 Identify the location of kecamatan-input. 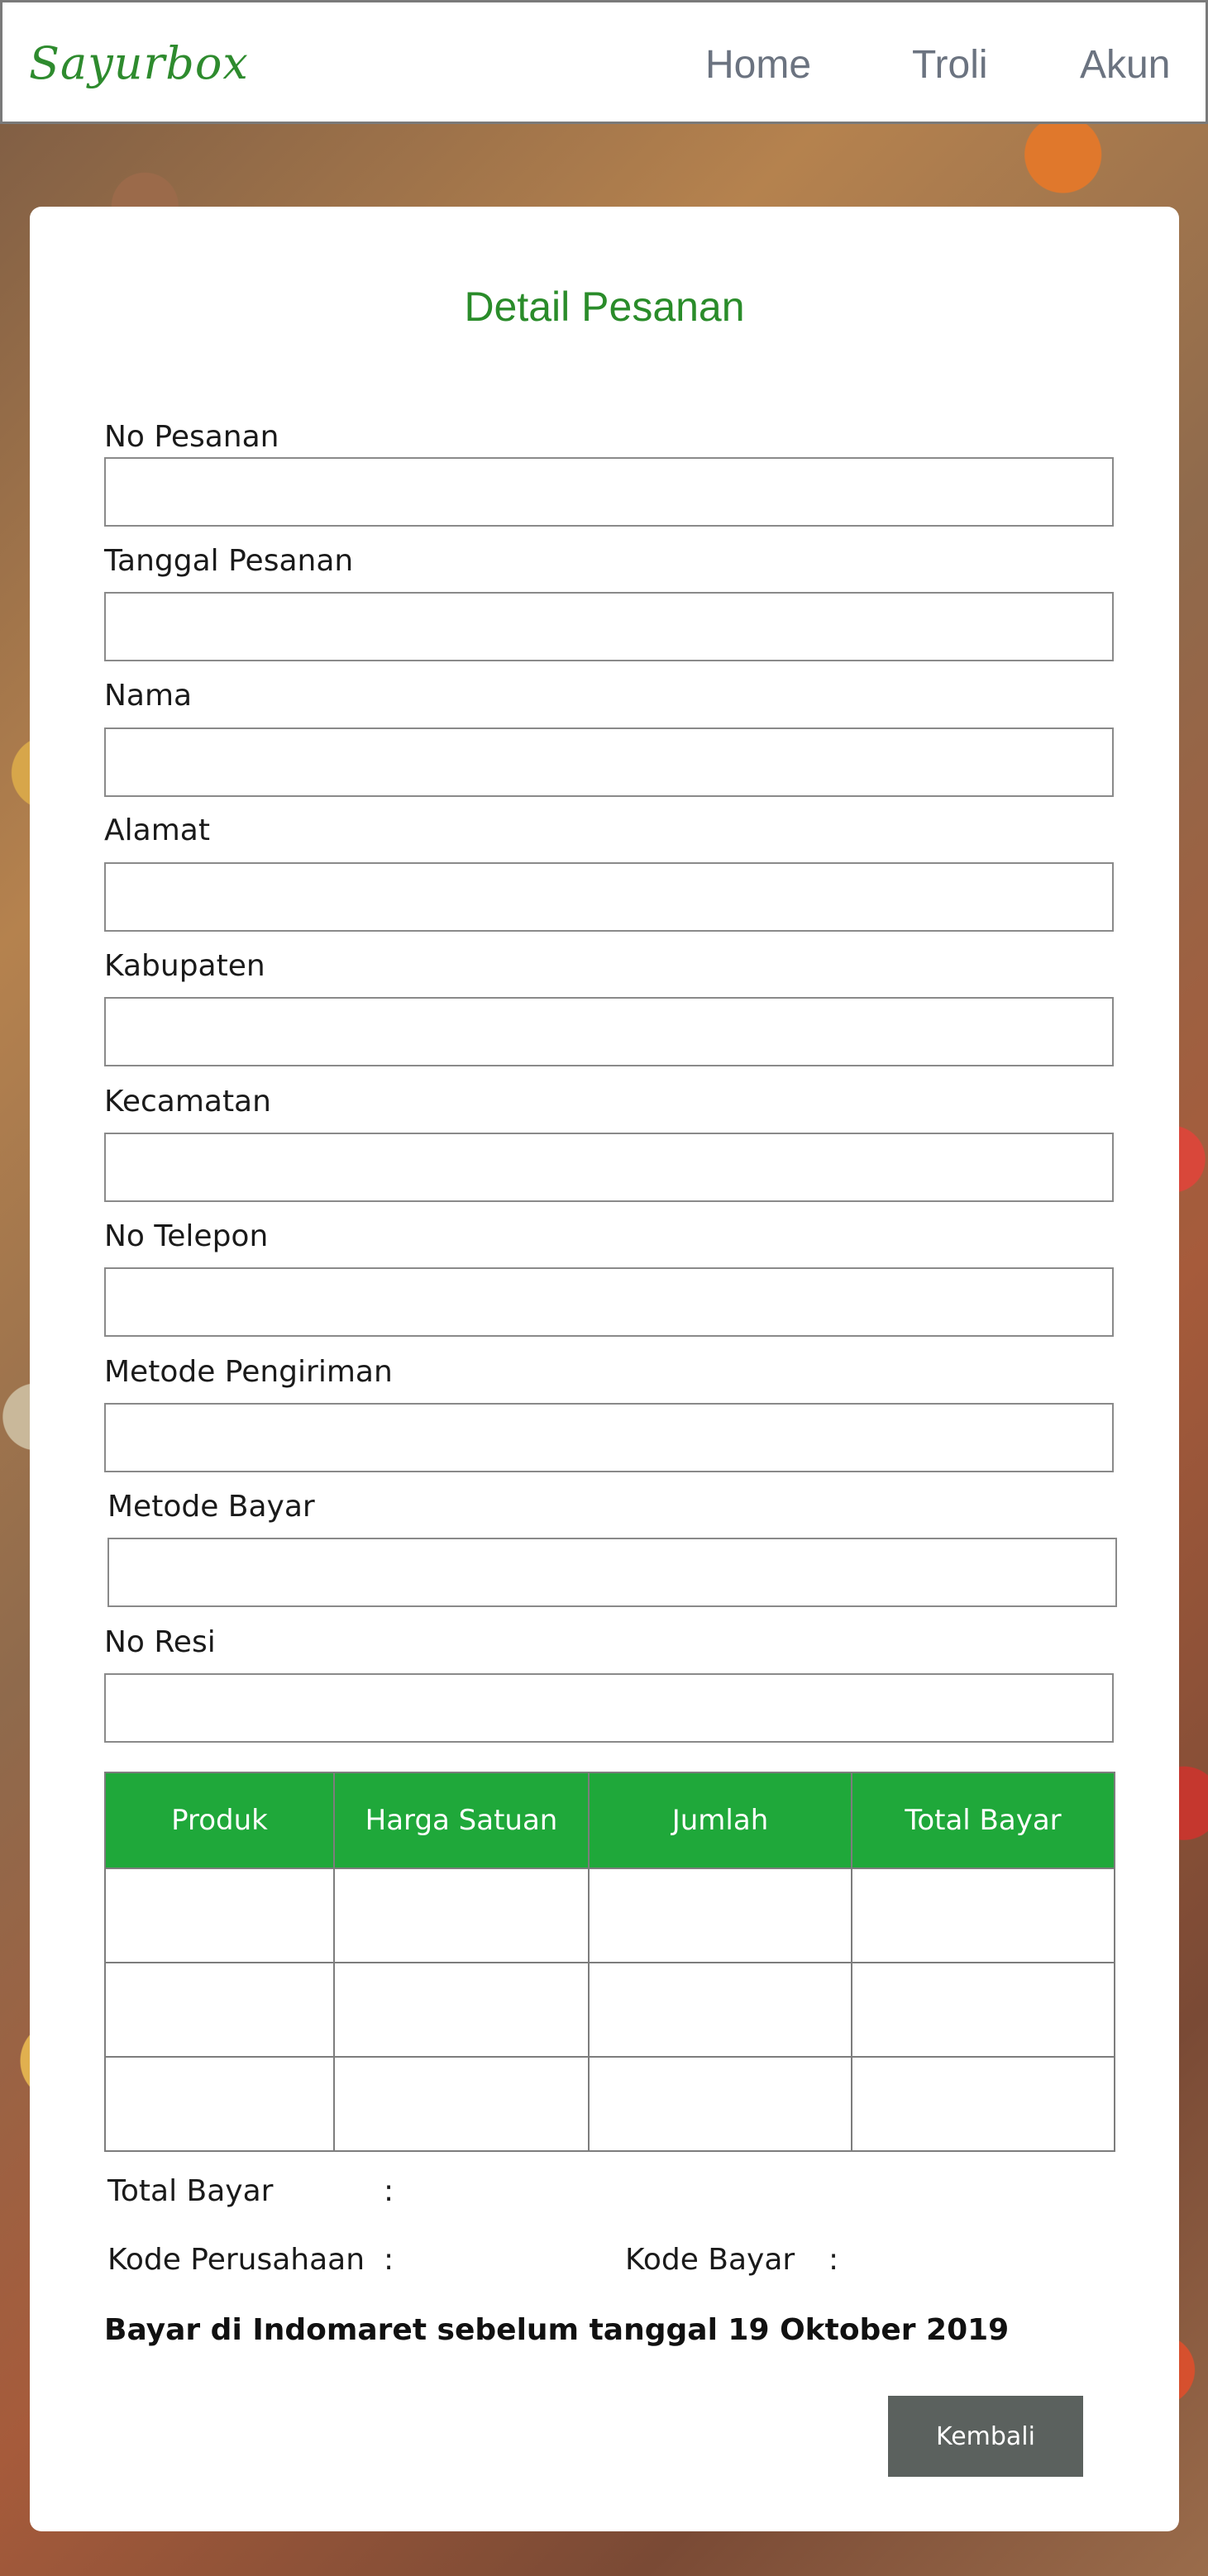
(609, 1167).